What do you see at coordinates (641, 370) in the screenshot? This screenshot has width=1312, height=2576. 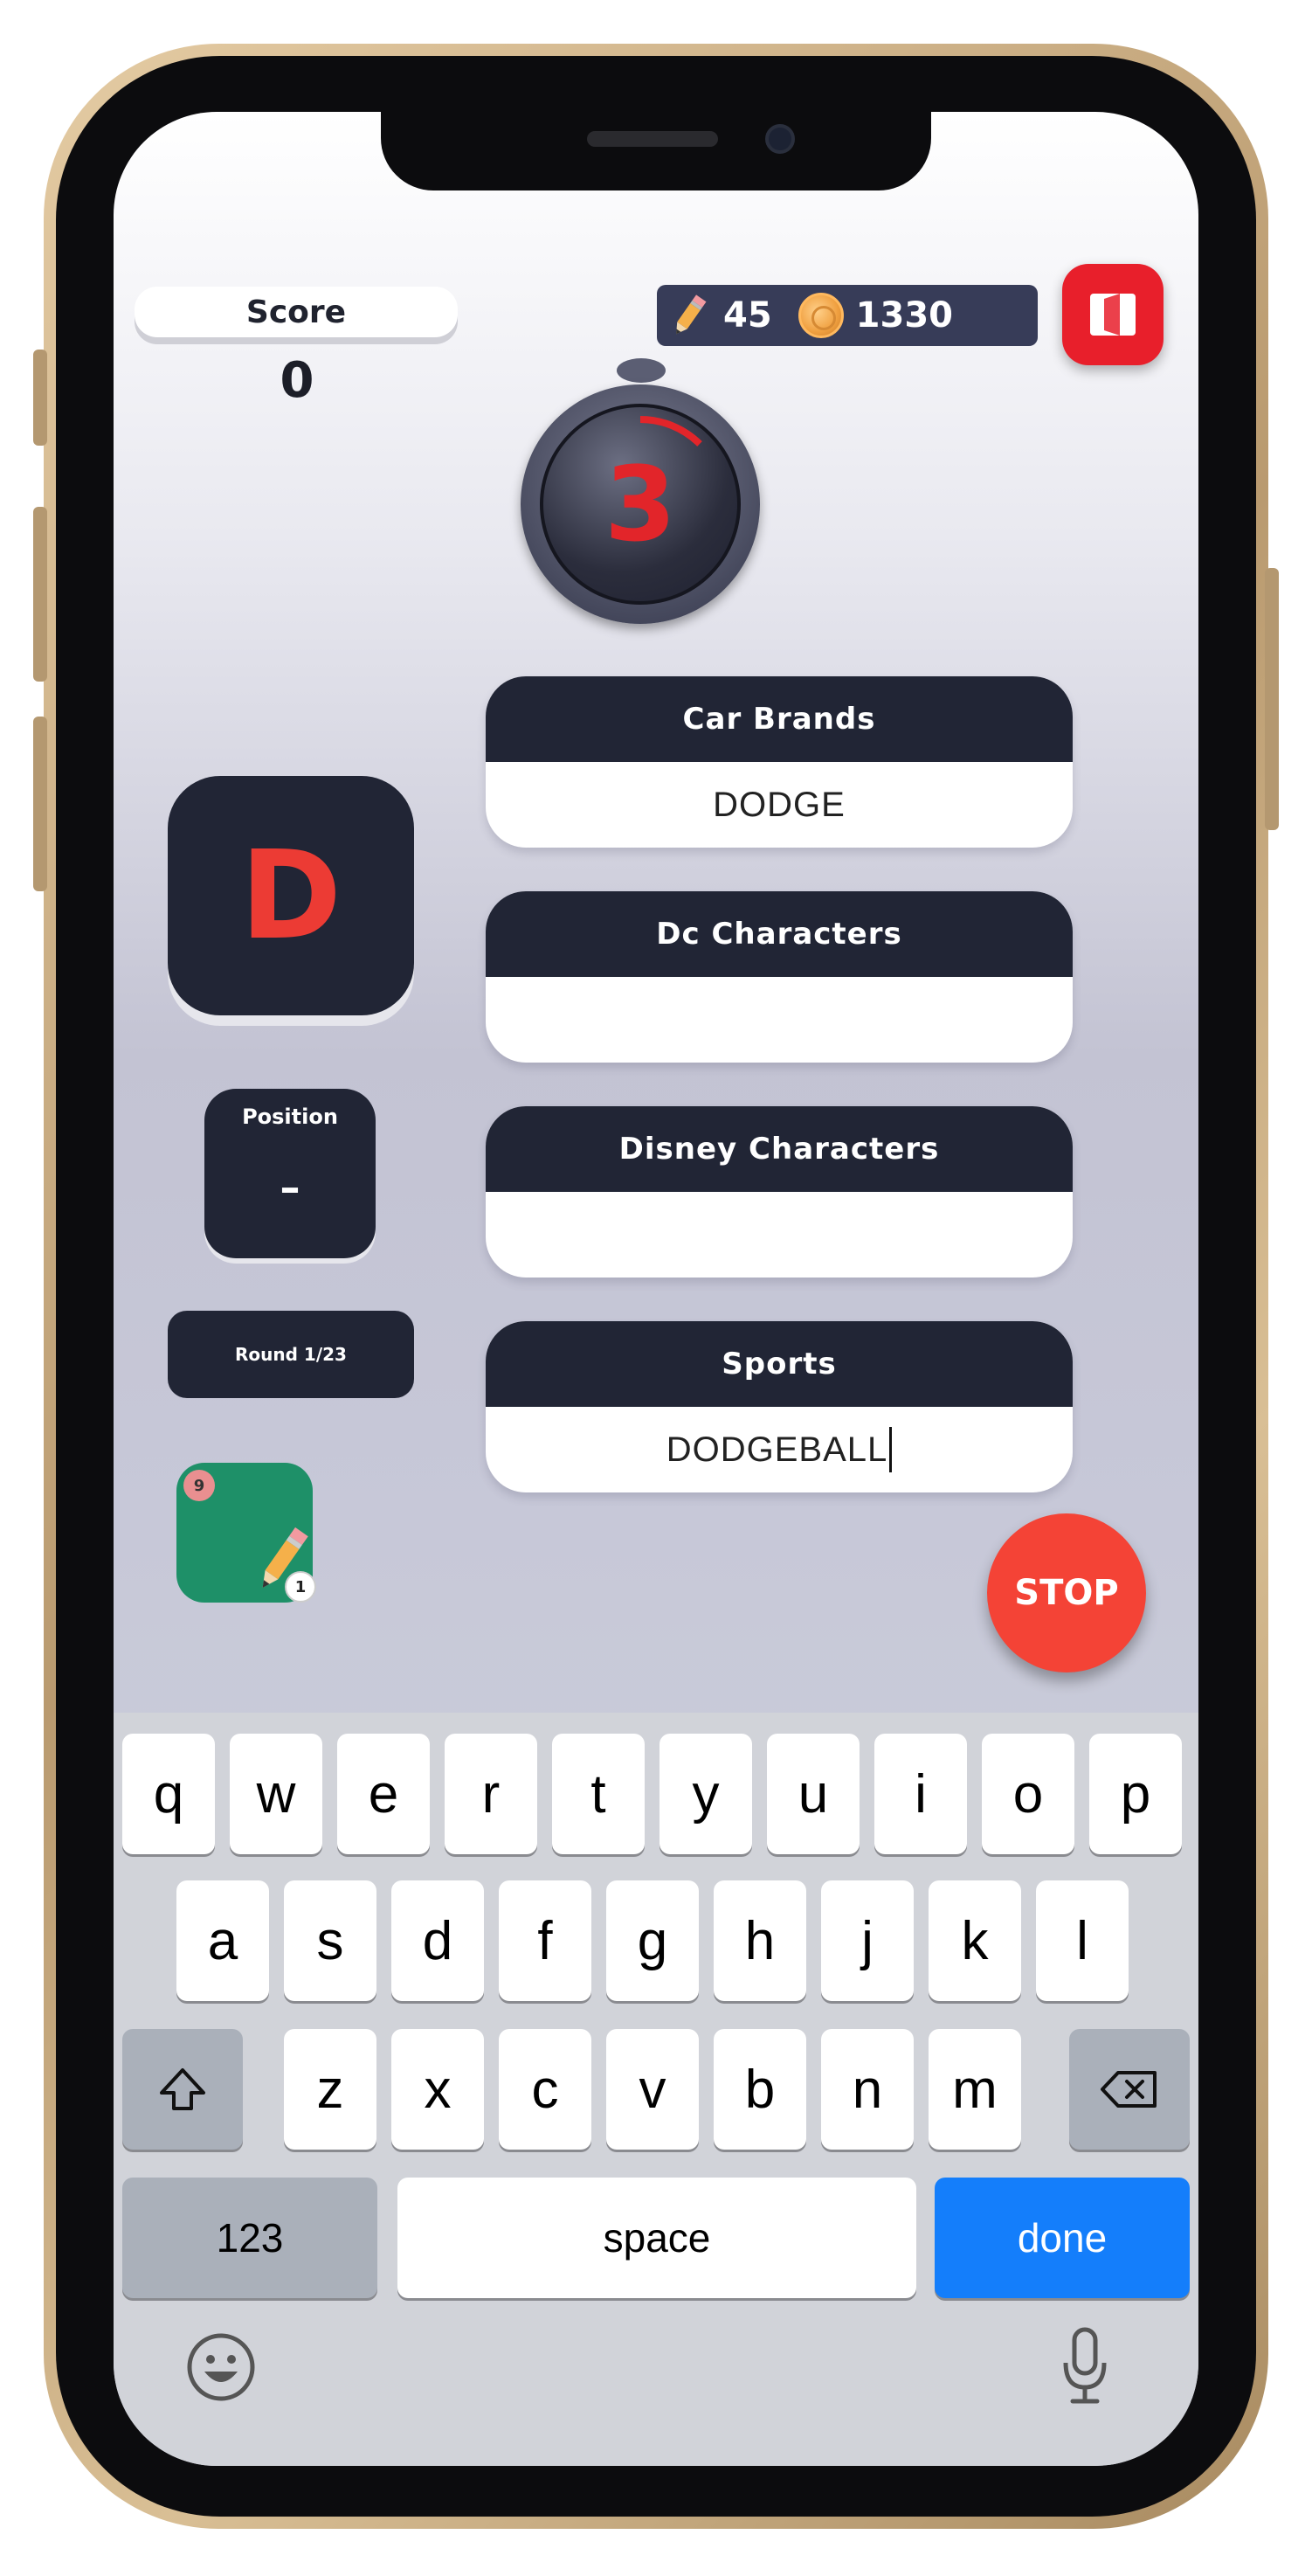 I see `timer-knob` at bounding box center [641, 370].